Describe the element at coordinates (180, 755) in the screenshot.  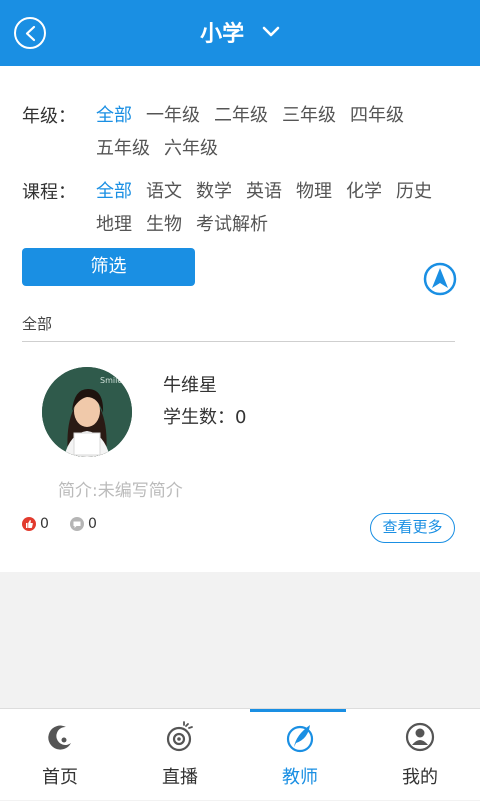
I see `tab-live: 直播` at that location.